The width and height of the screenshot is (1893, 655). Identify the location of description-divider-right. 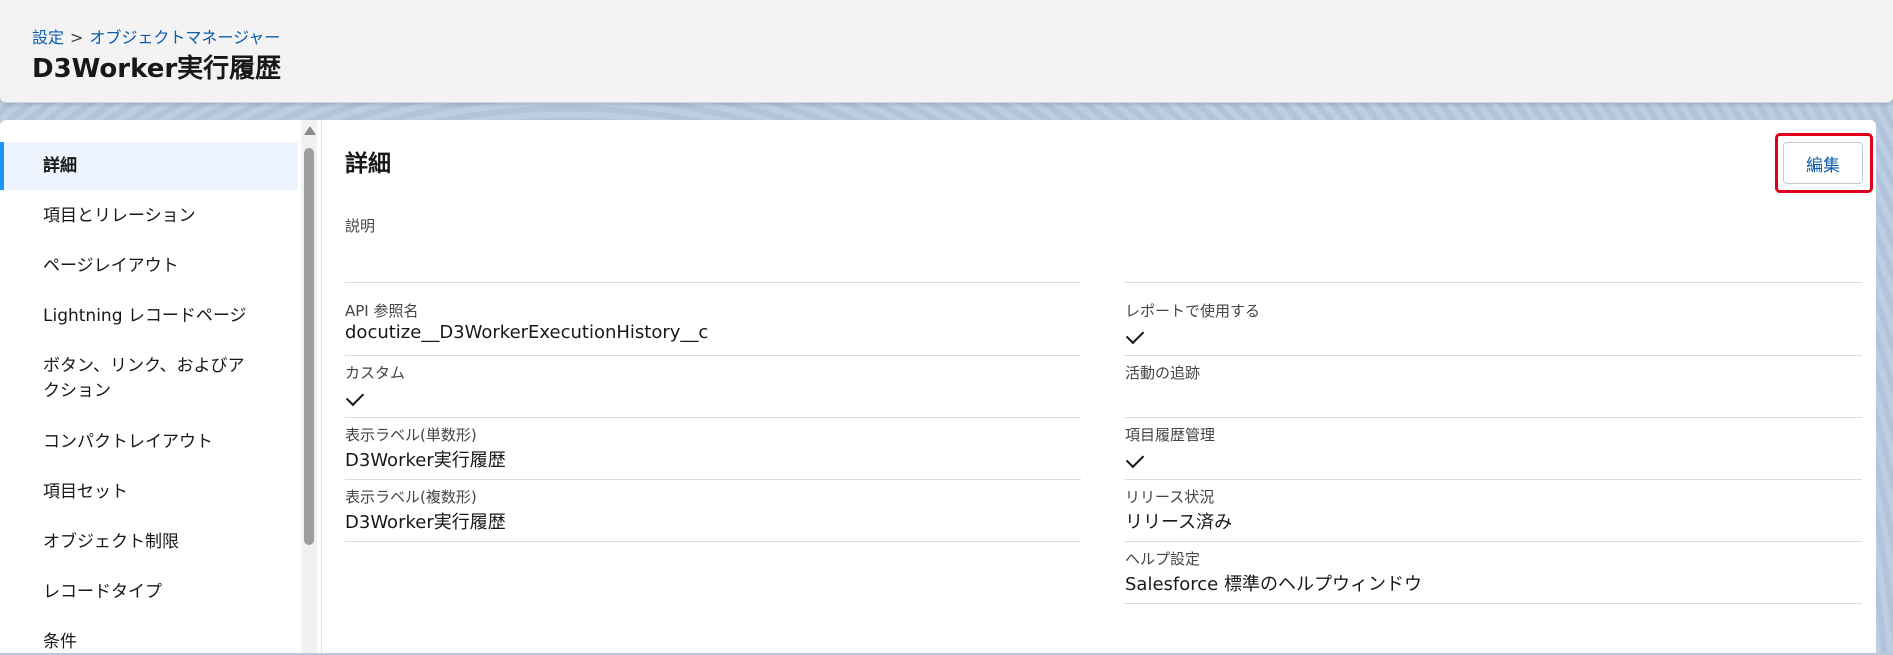
(1493, 282).